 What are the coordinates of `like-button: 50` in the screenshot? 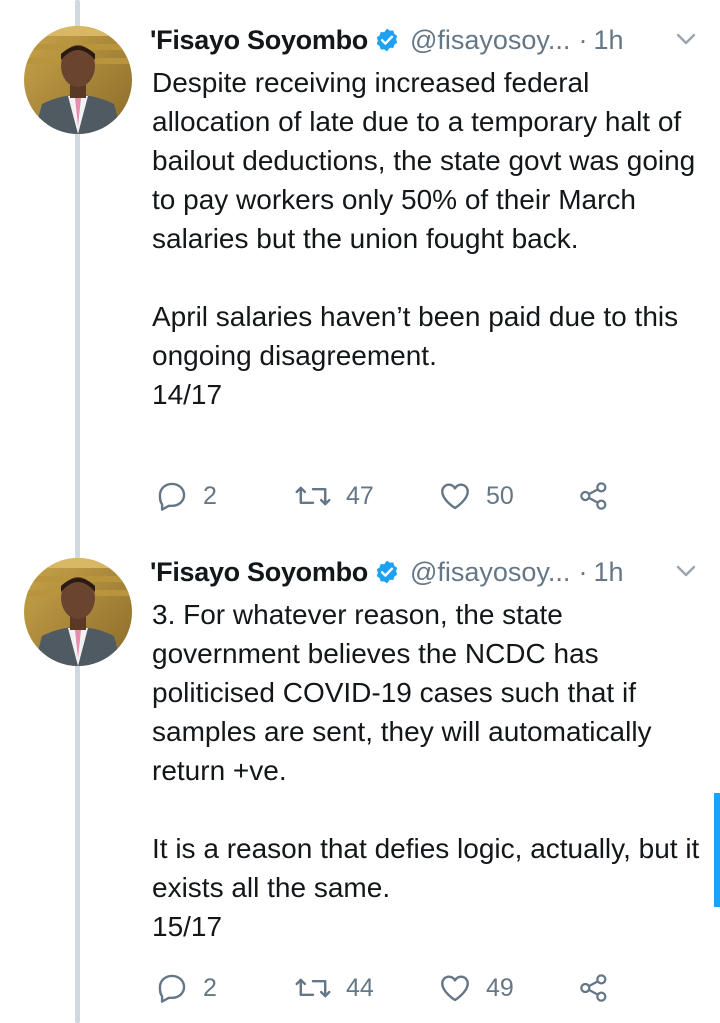 It's located at (476, 496).